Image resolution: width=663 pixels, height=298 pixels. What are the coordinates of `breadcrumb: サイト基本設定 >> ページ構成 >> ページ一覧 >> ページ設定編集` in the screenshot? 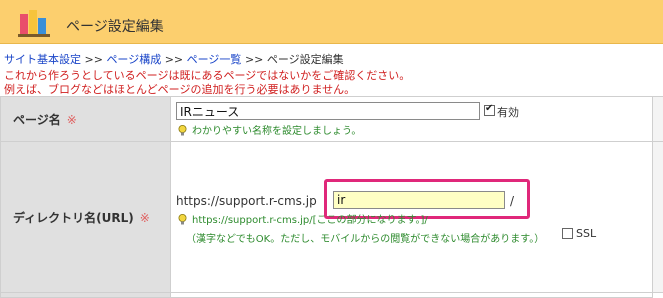 It's located at (174, 59).